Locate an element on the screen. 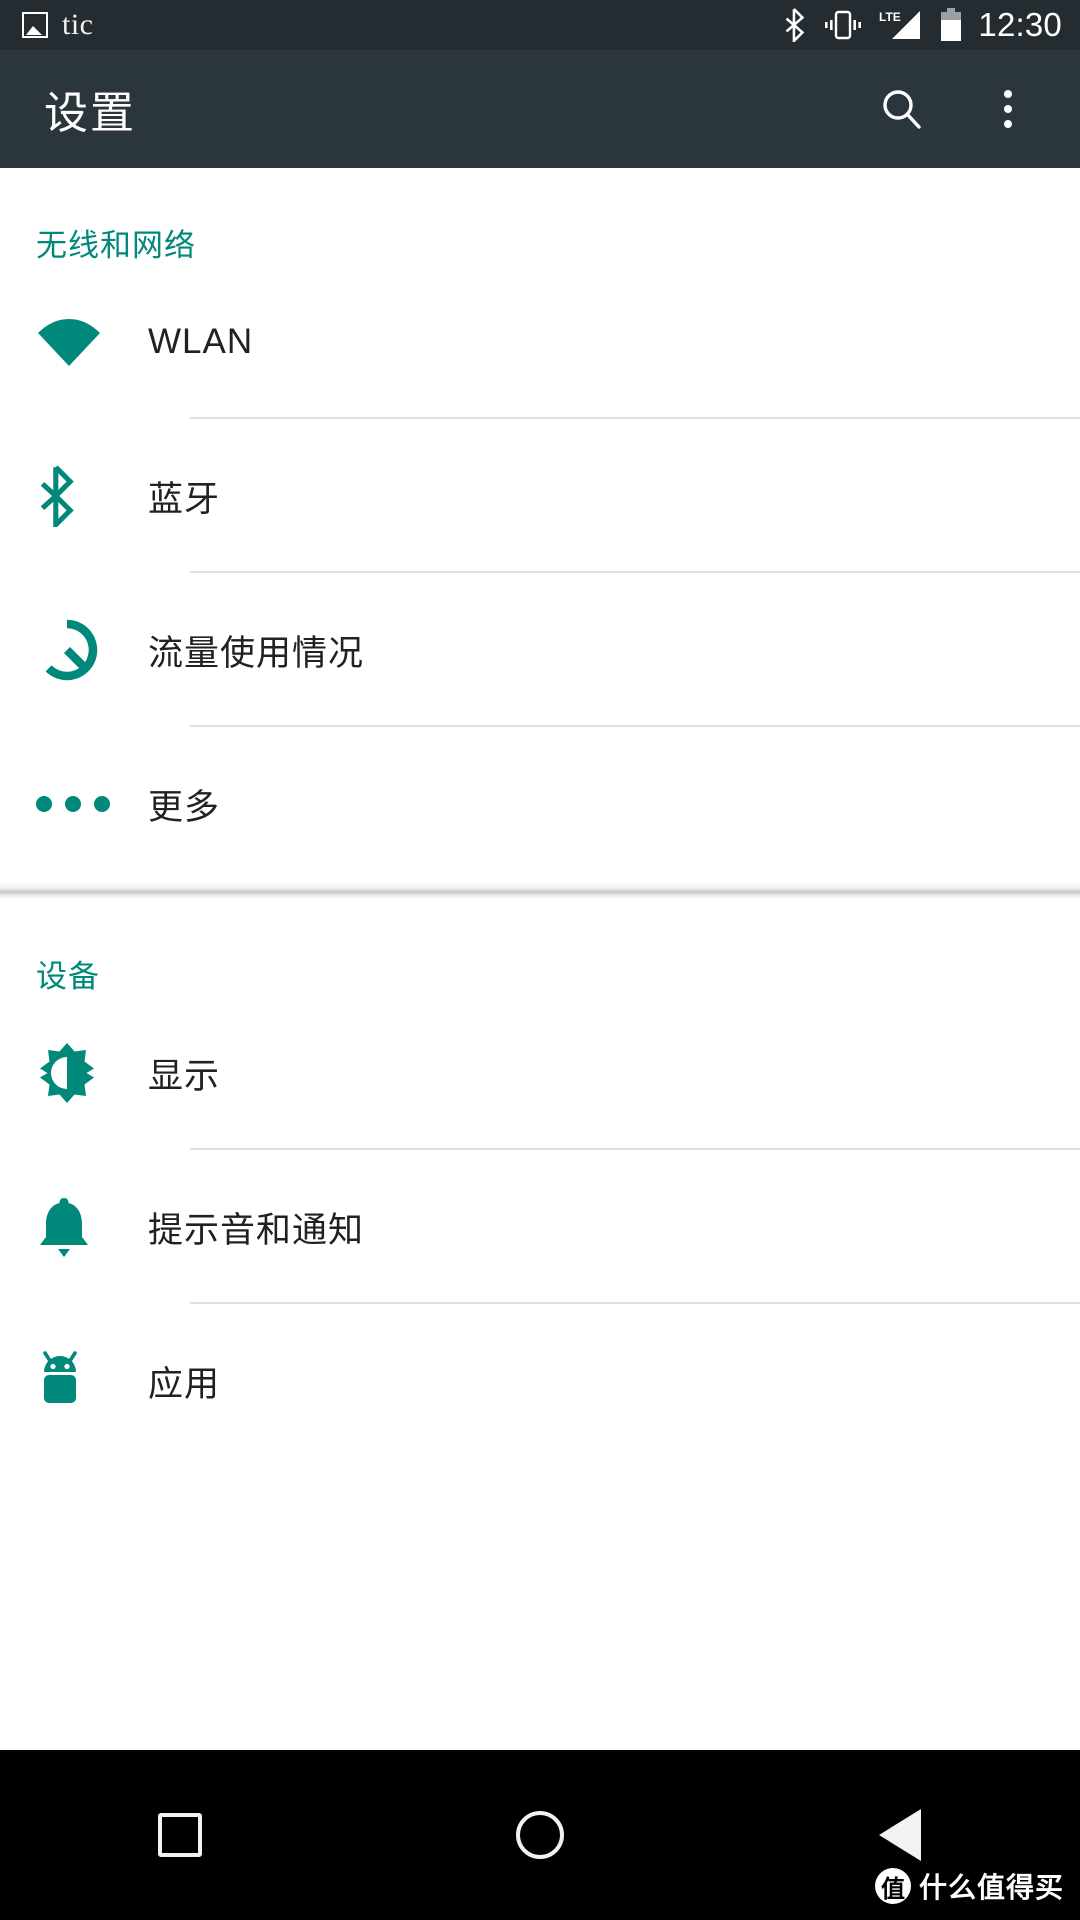 The image size is (1080, 1920). status-bar-left: tic is located at coordinates (58, 25).